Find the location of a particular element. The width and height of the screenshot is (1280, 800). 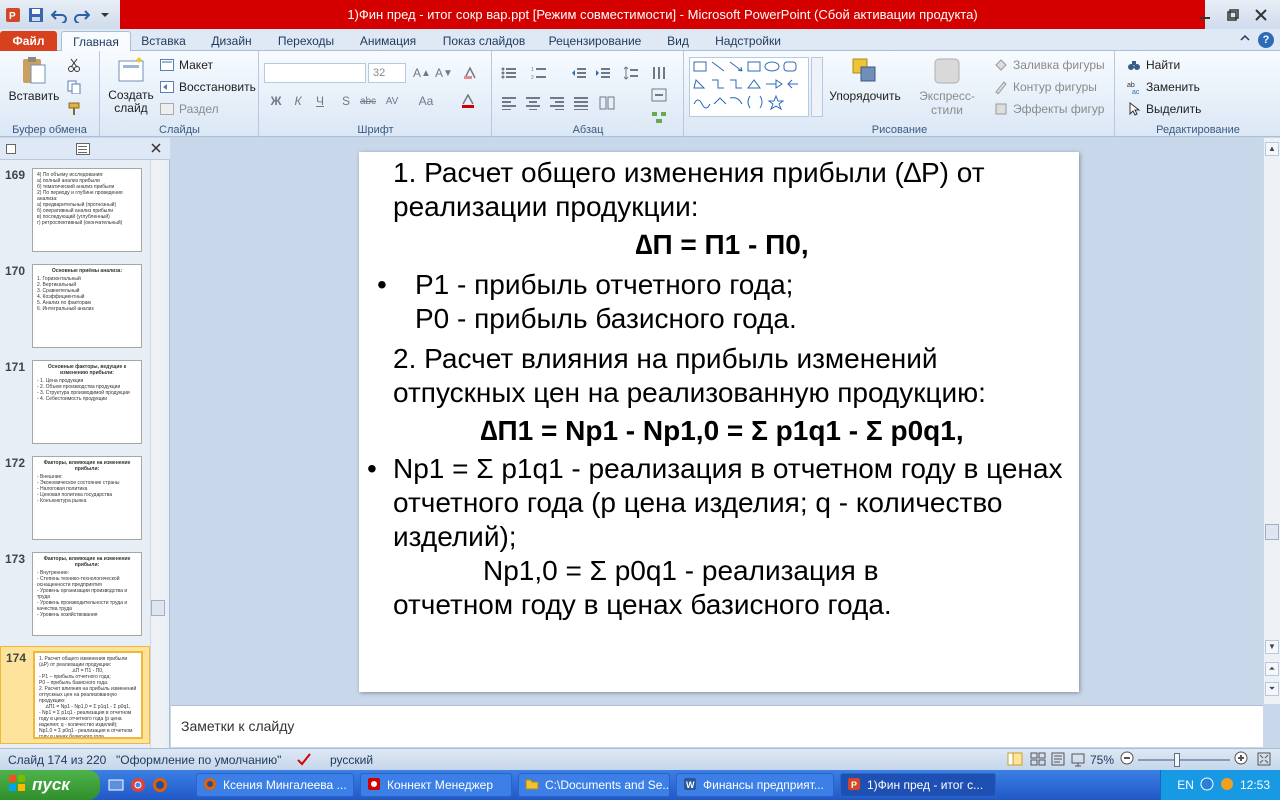

desktop-icon is located at coordinates (116, 786).